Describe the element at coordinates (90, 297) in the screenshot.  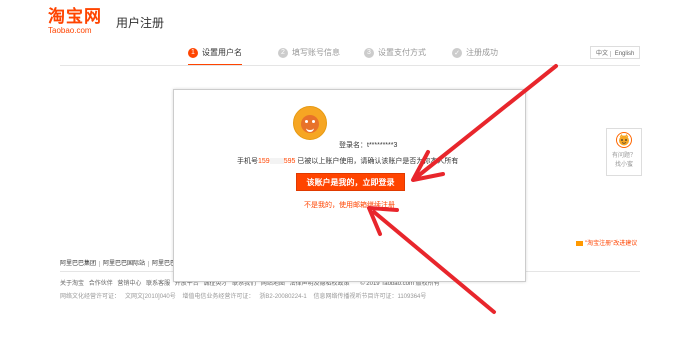
I see `license-label: 网络文化经营许可证：` at that location.